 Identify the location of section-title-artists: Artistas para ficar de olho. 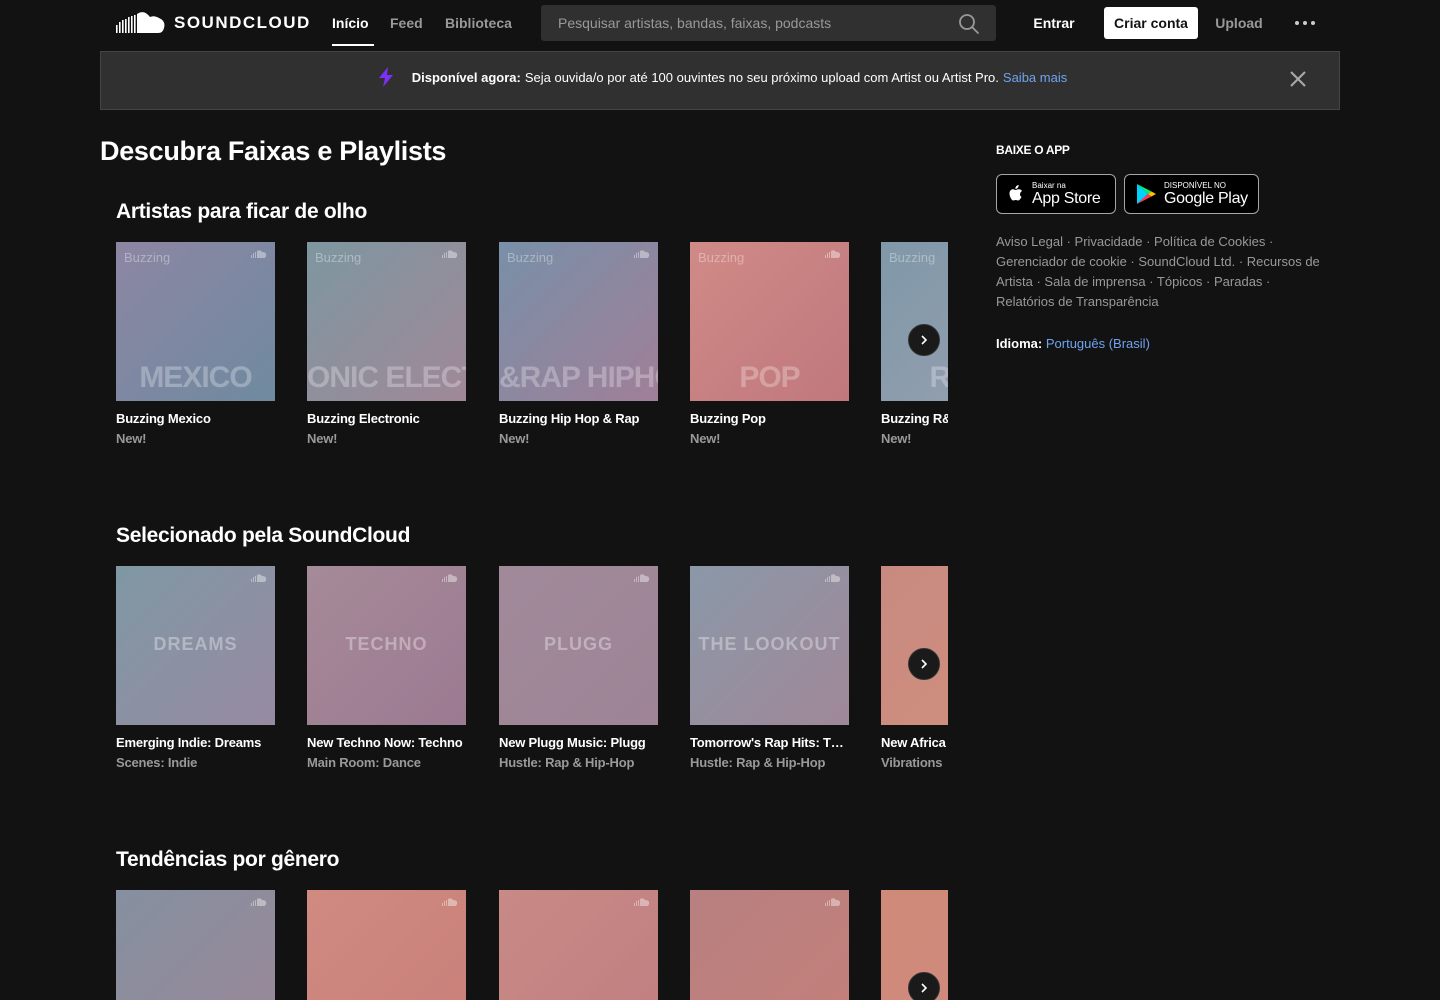
(241, 211).